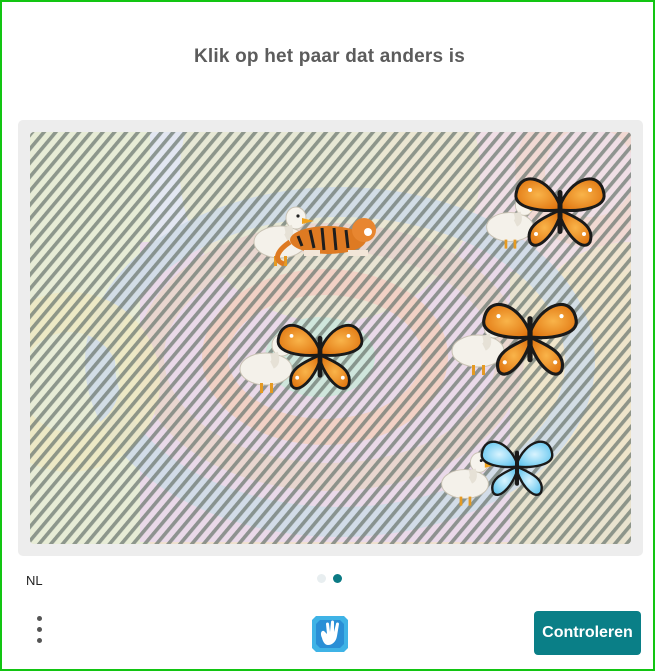 The height and width of the screenshot is (671, 655). Describe the element at coordinates (40, 632) in the screenshot. I see `vertical-dots-icon` at that location.